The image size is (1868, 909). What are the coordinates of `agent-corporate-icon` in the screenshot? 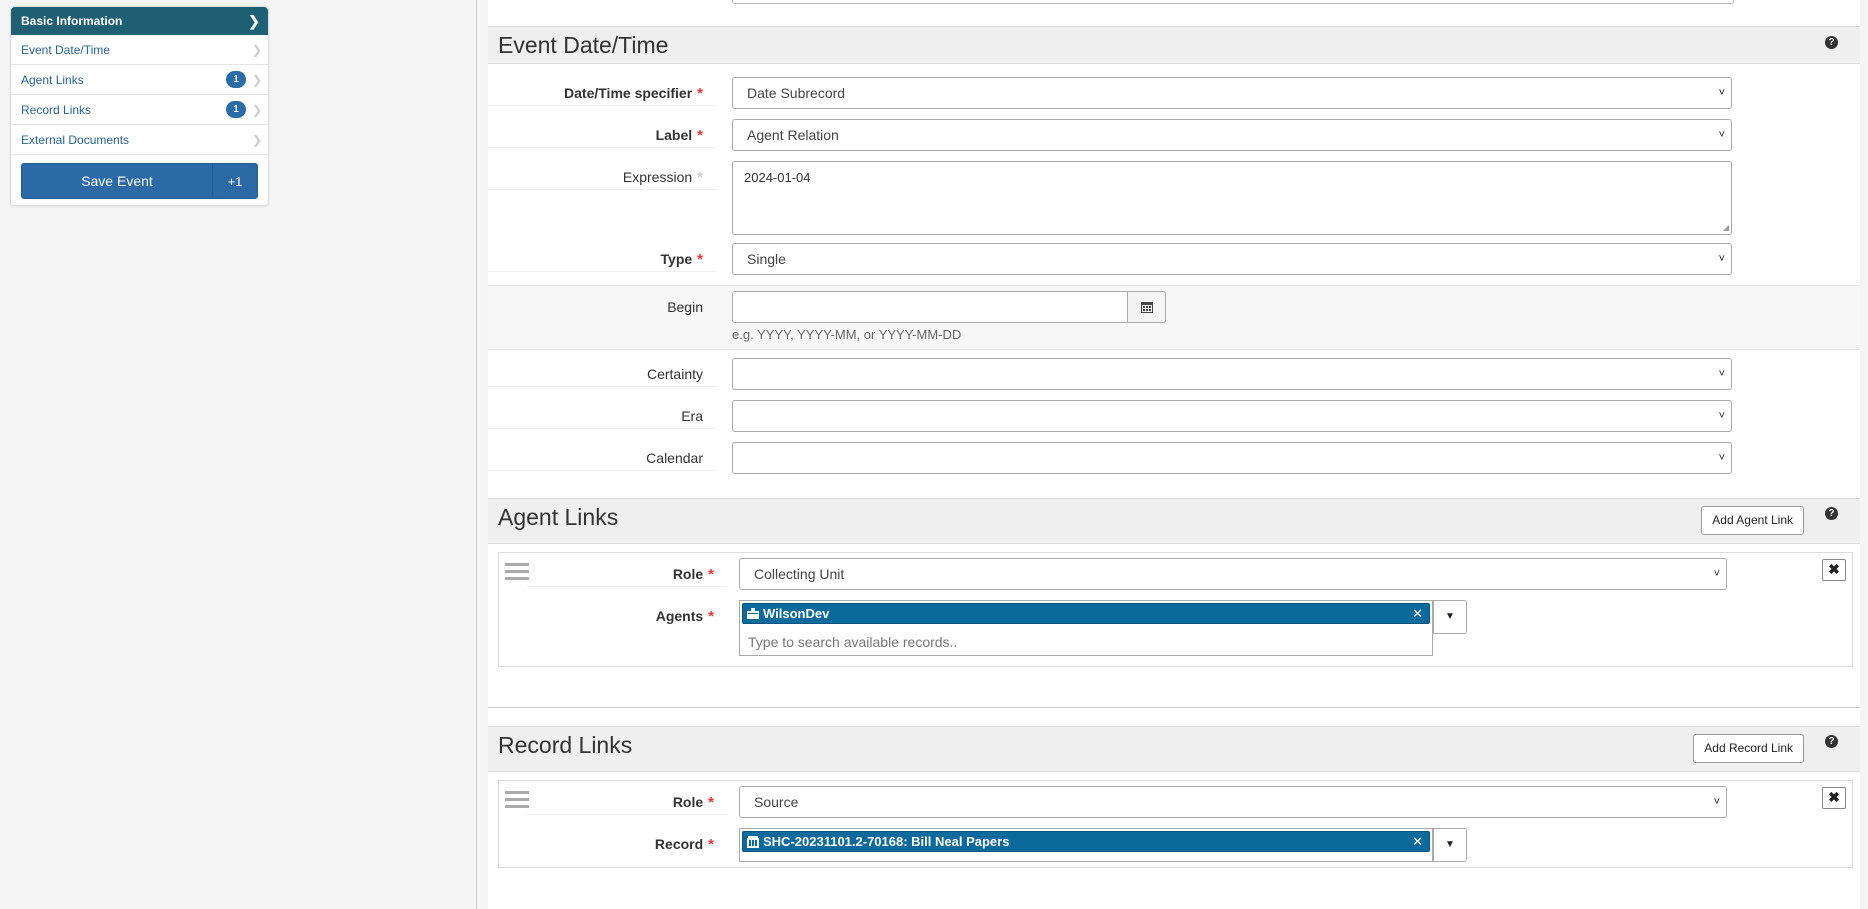 It's located at (753, 613).